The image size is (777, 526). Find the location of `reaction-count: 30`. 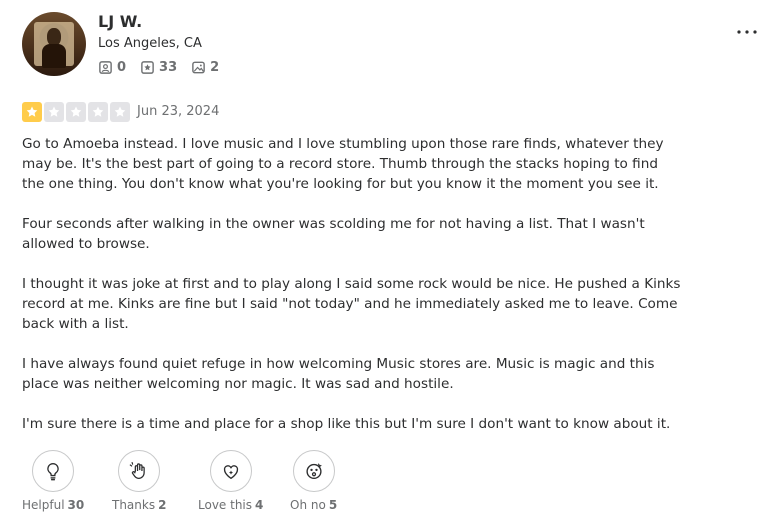

reaction-count: 30 is located at coordinates (76, 505).